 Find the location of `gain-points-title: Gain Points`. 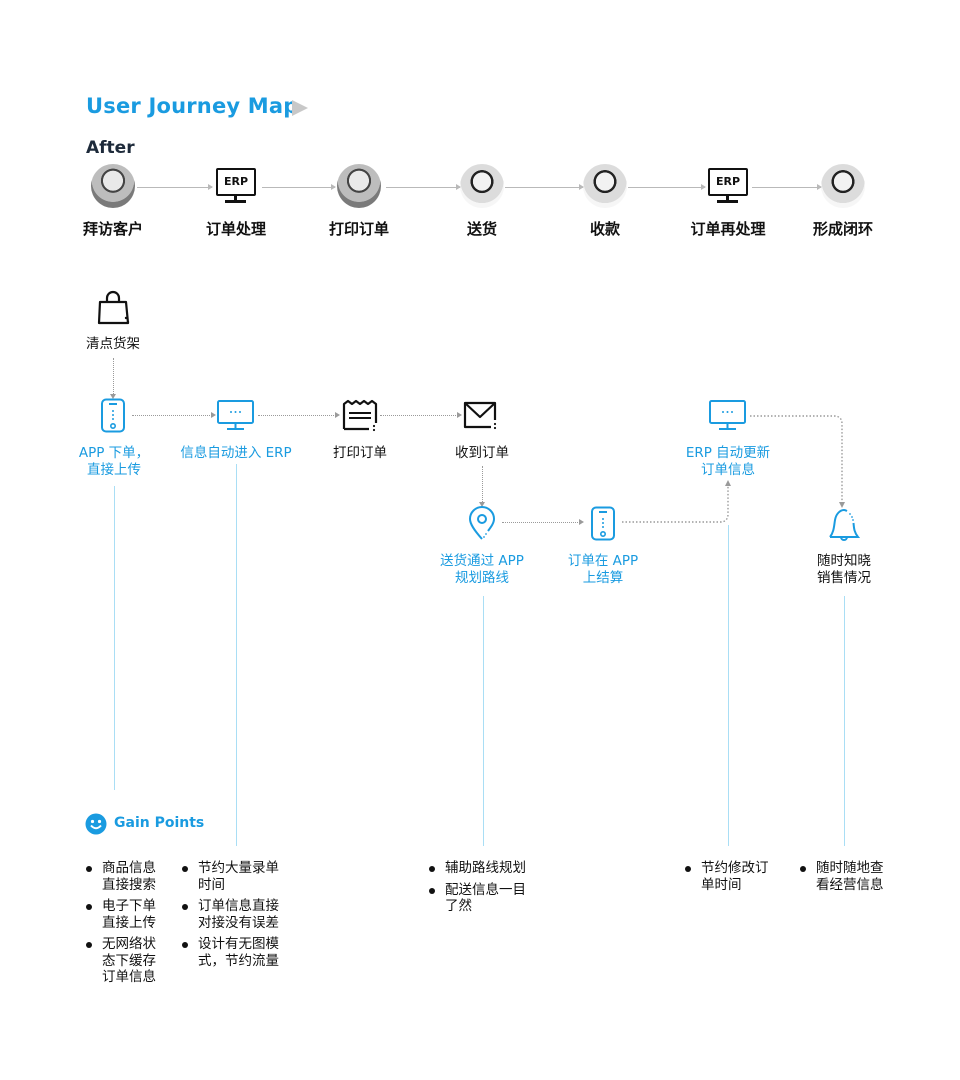

gain-points-title: Gain Points is located at coordinates (159, 823).